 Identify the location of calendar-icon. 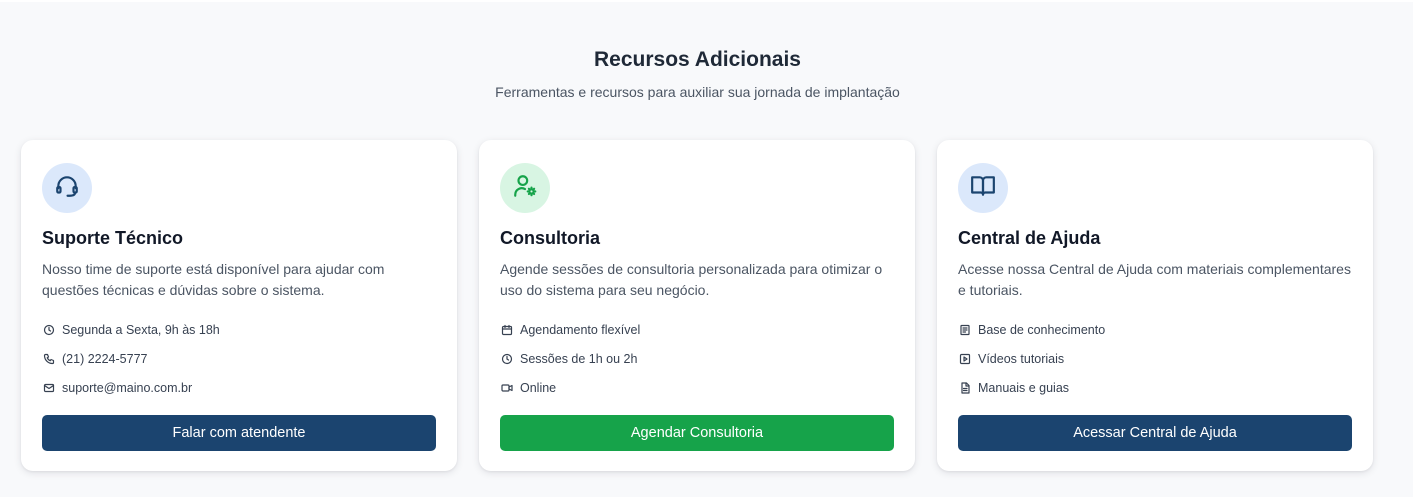
(506, 329).